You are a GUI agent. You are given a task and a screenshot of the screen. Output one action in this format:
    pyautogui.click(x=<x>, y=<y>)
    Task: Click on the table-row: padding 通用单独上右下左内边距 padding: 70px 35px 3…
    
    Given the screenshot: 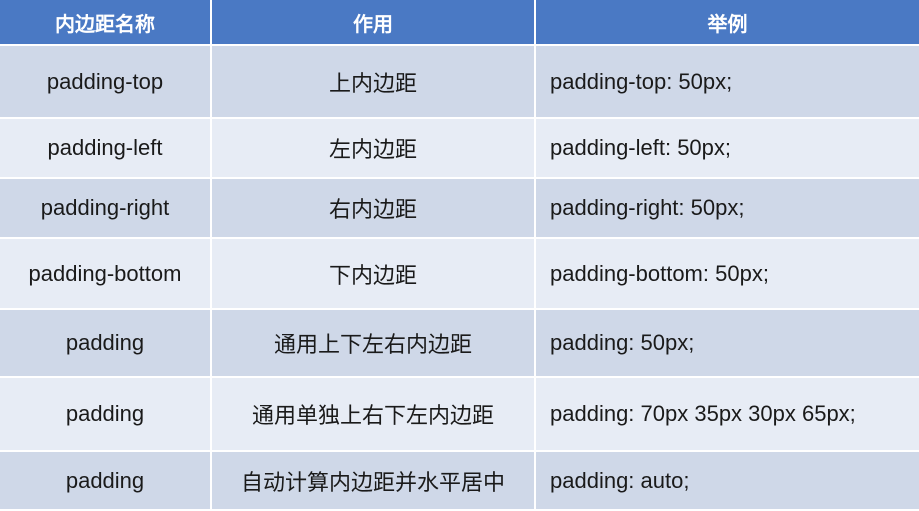 What is the action you would take?
    pyautogui.click(x=459, y=415)
    